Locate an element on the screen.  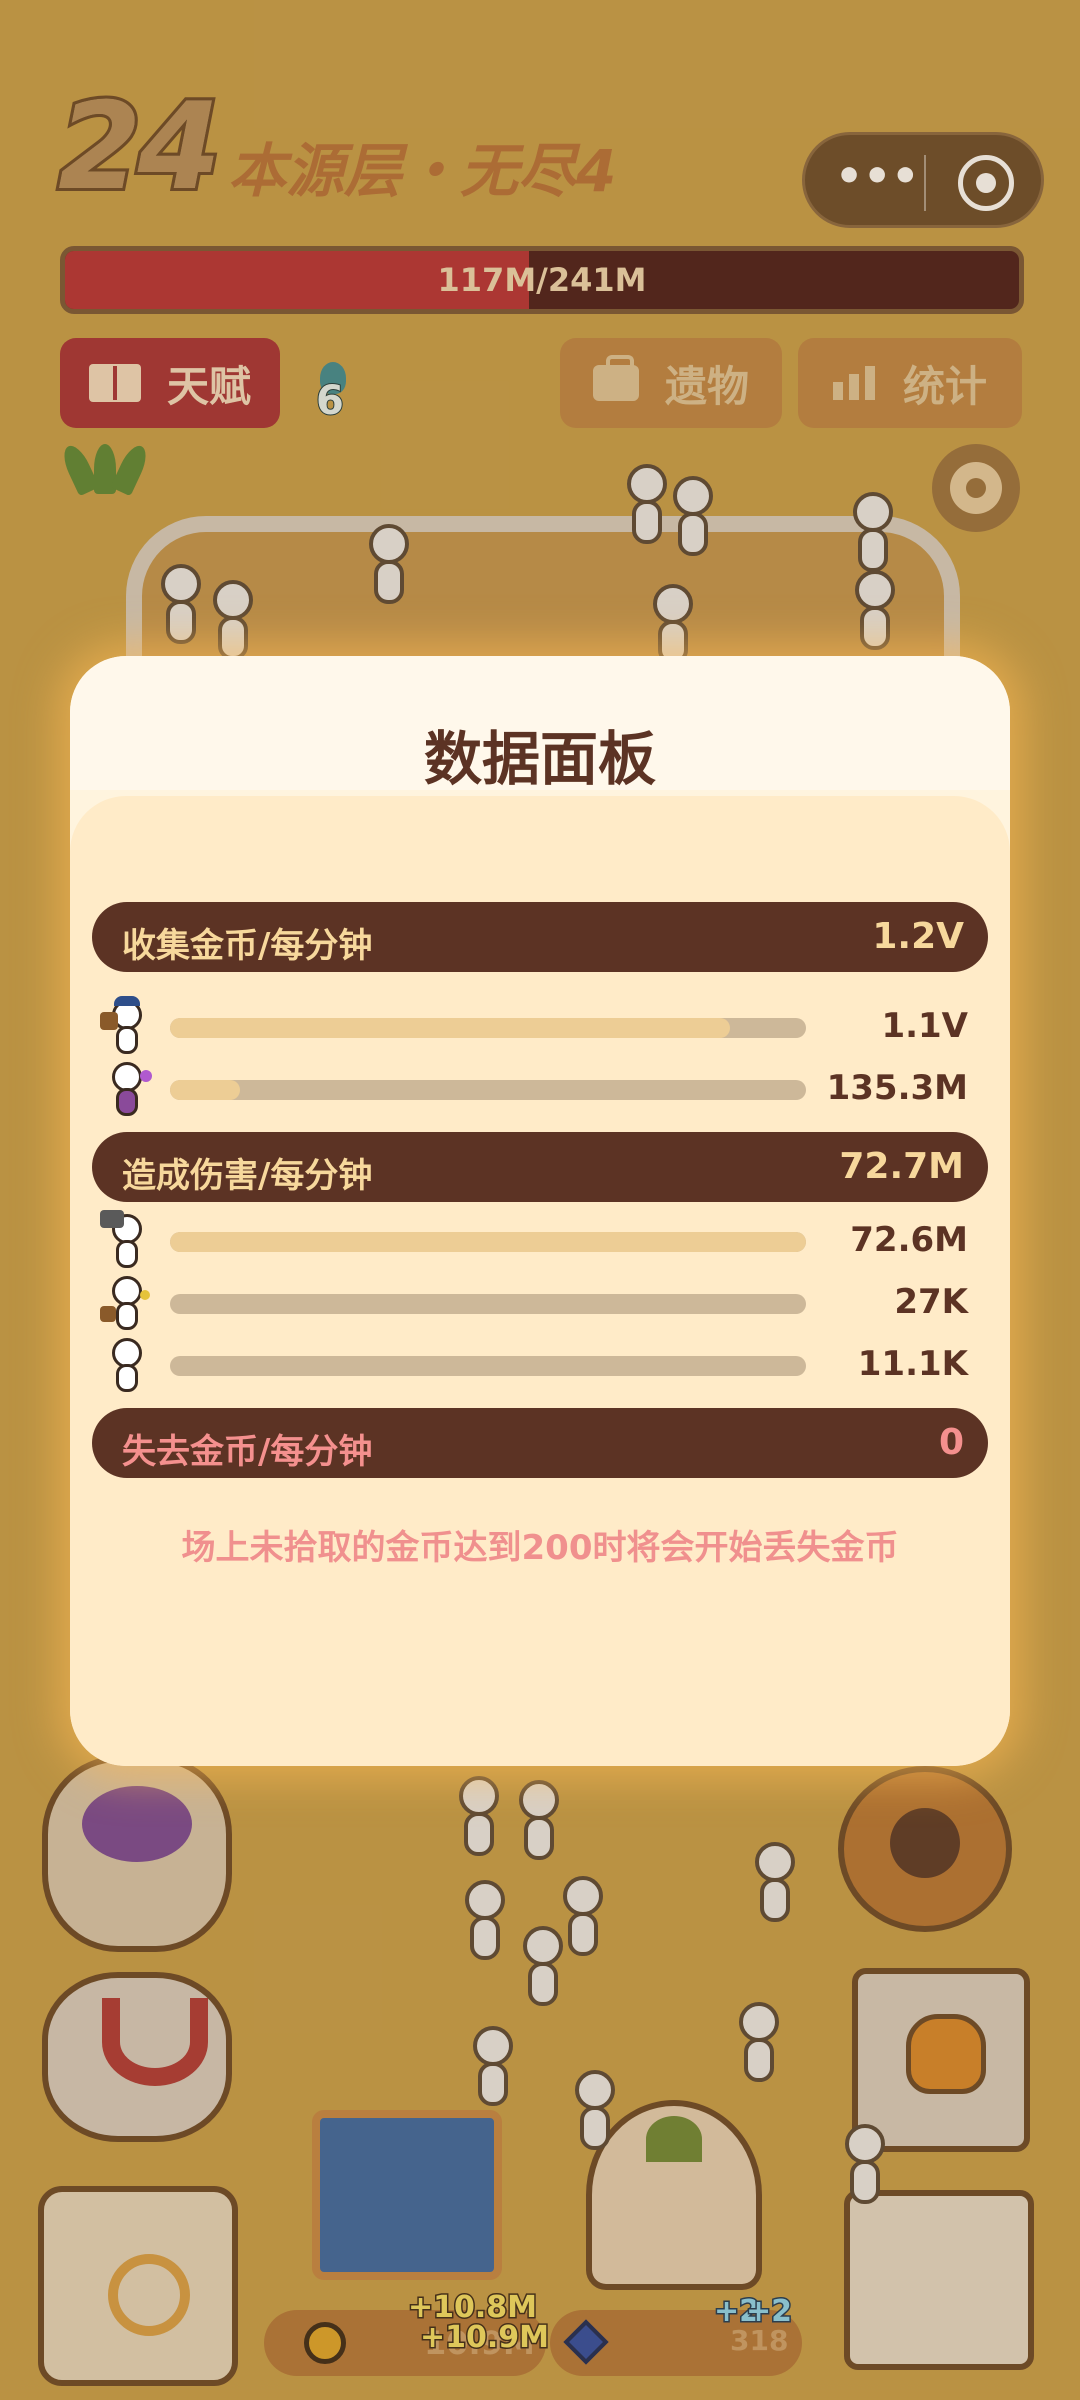
damage-row-torch-unit: 27K is located at coordinates (540, 1300).